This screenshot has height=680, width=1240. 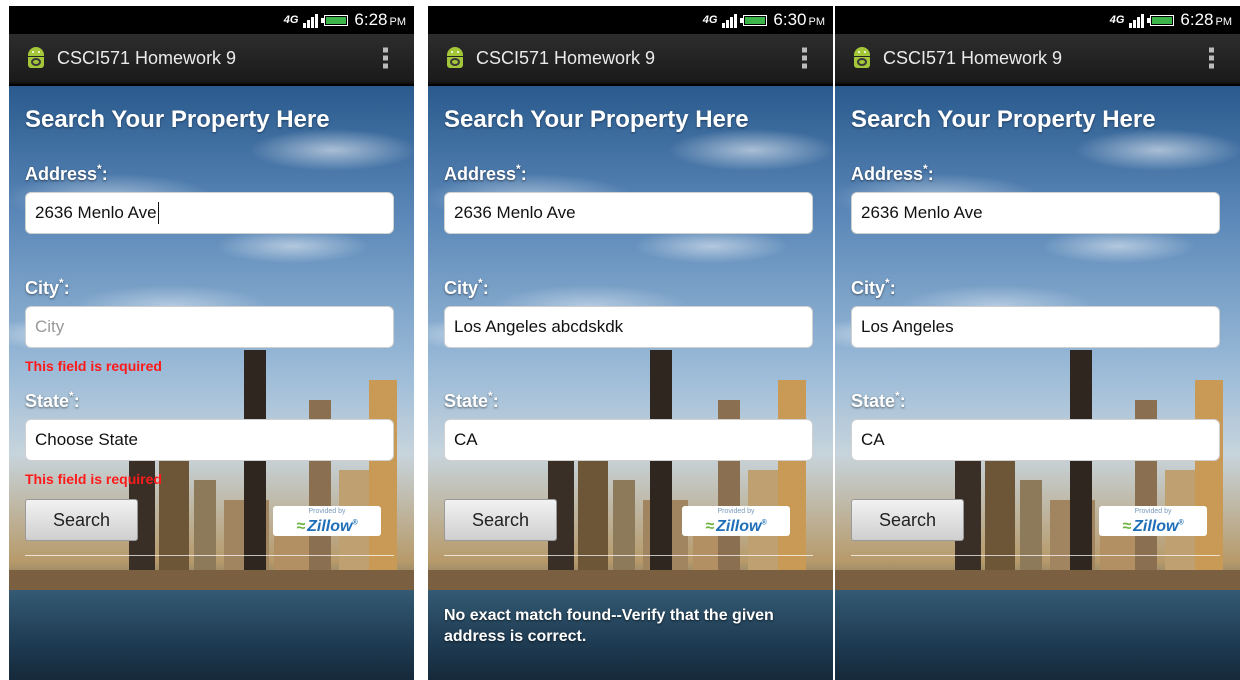 What do you see at coordinates (630, 20) in the screenshot?
I see `status-bar: 4G 6:30 PM` at bounding box center [630, 20].